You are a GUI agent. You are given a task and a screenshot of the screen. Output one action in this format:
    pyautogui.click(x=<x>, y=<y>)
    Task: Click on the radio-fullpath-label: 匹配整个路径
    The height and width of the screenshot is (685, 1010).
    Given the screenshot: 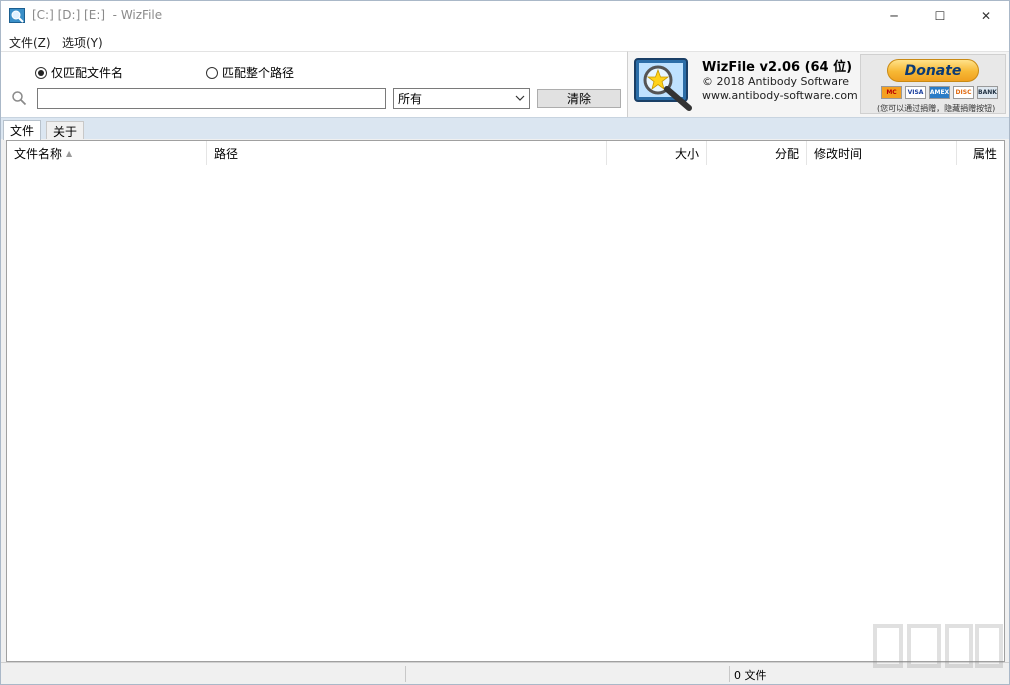 What is the action you would take?
    pyautogui.click(x=258, y=73)
    